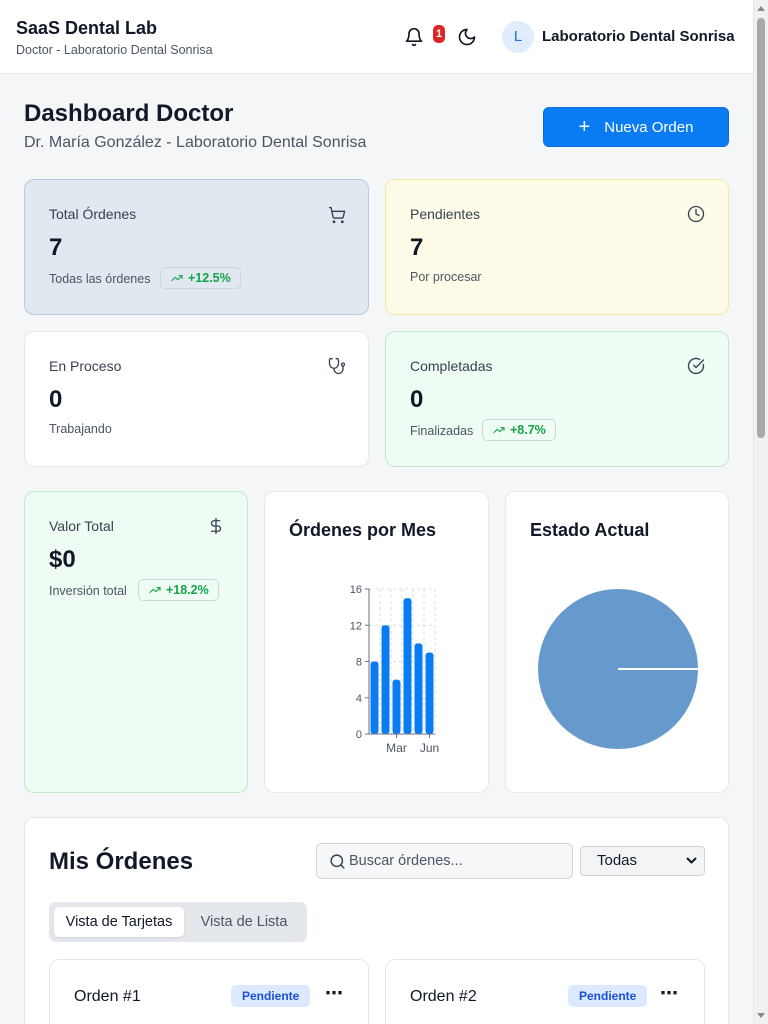 Image resolution: width=768 pixels, height=1024 pixels. I want to click on stat-label: En Proceso, so click(85, 366).